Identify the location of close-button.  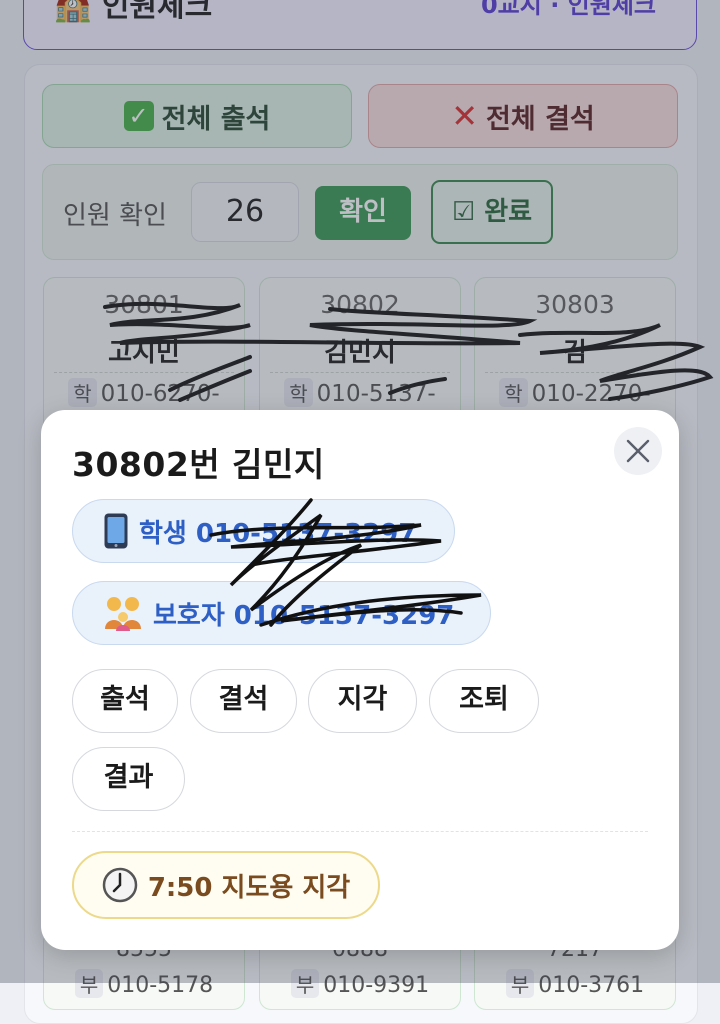
(638, 451).